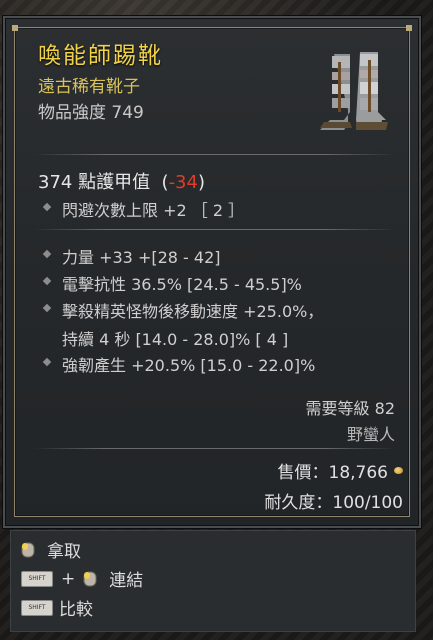  What do you see at coordinates (178, 364) in the screenshot?
I see `affix-toughness: 強韌產生 +20.5% [15.0 - 22.0]%` at bounding box center [178, 364].